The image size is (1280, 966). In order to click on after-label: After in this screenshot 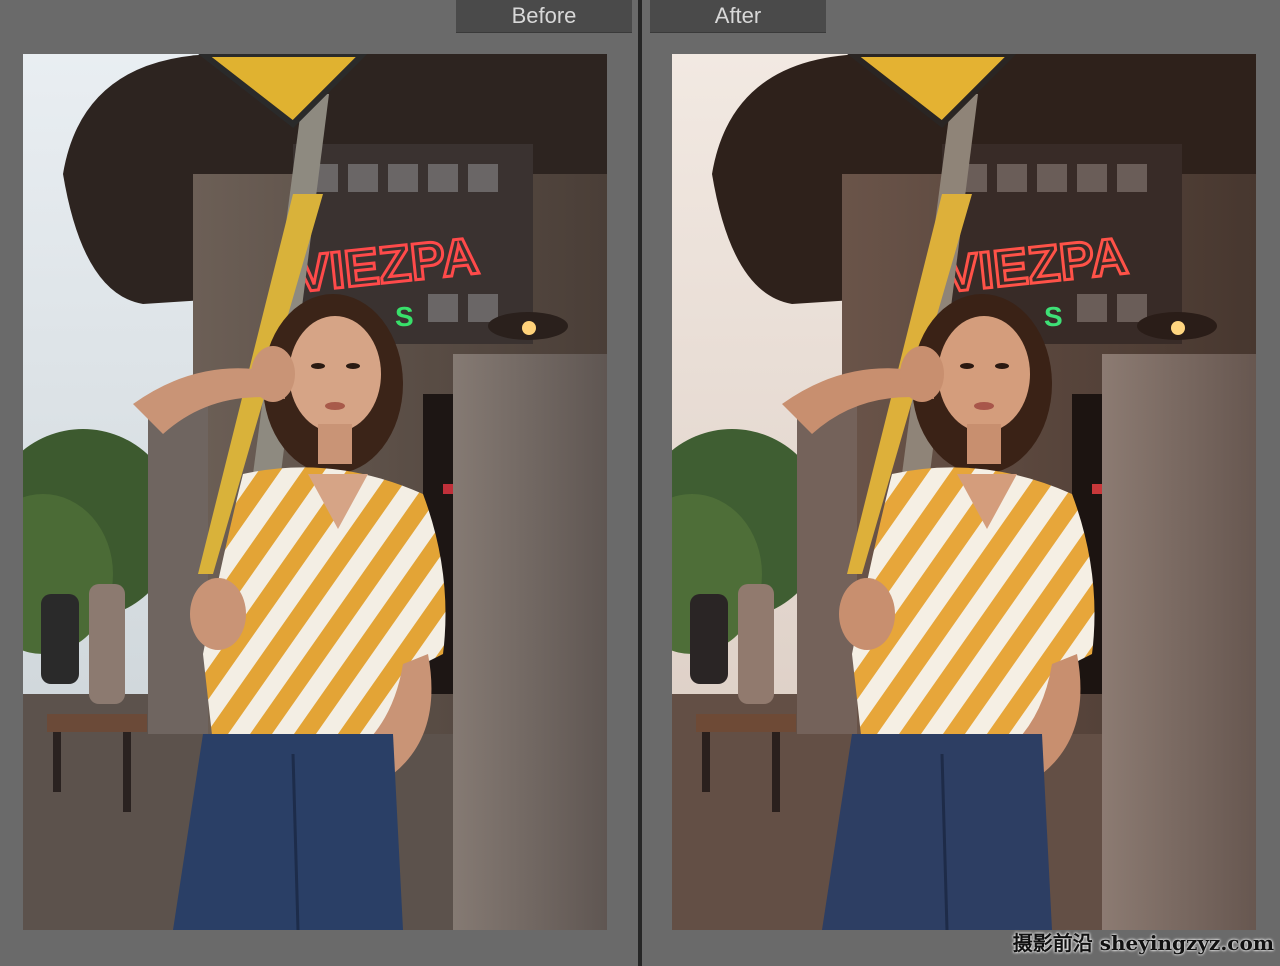, I will do `click(738, 16)`.